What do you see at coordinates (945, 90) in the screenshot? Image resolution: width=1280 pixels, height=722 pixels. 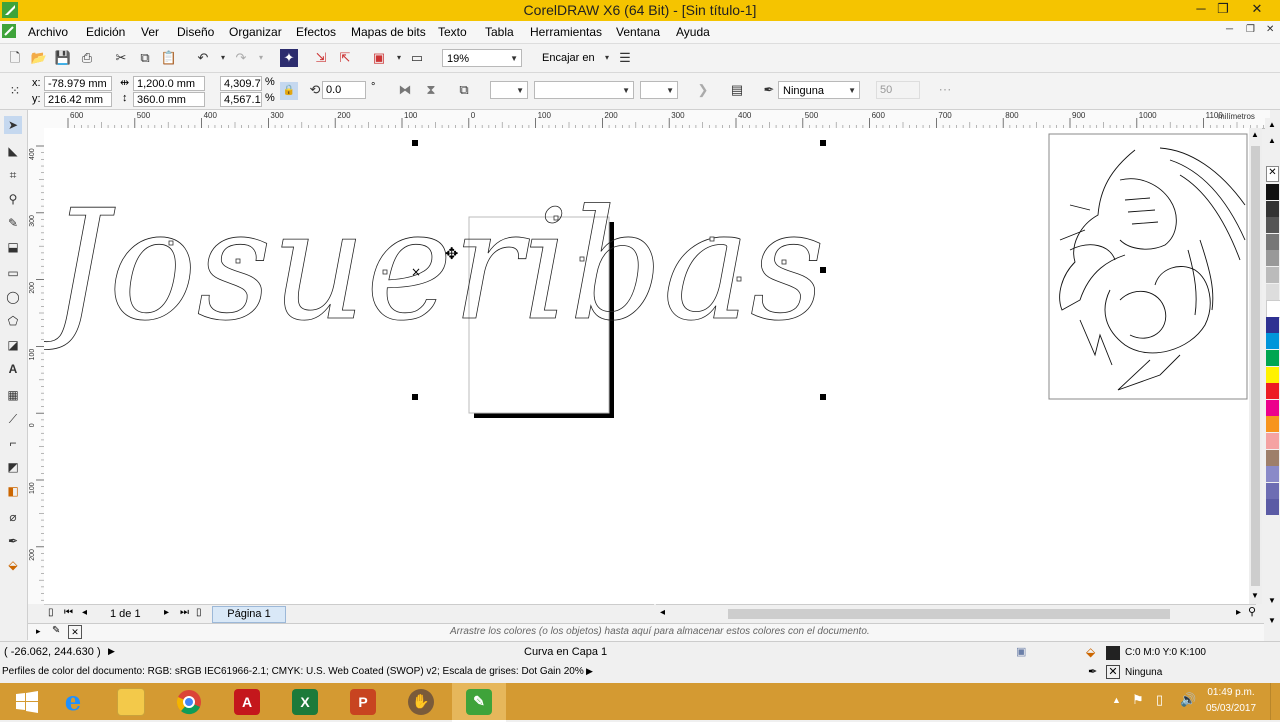 I see `ungroup-icon: ⋯` at bounding box center [945, 90].